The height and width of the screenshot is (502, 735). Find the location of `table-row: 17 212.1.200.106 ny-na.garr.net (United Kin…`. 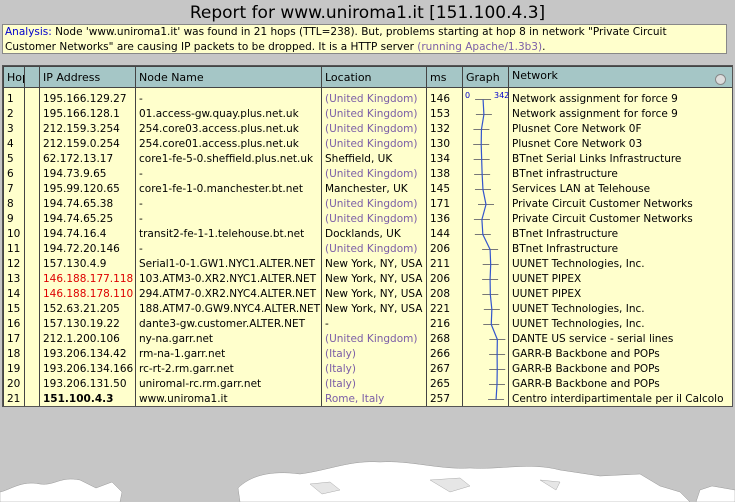

table-row: 17 212.1.200.106 ny-na.garr.net (United Kin… is located at coordinates (367, 339).